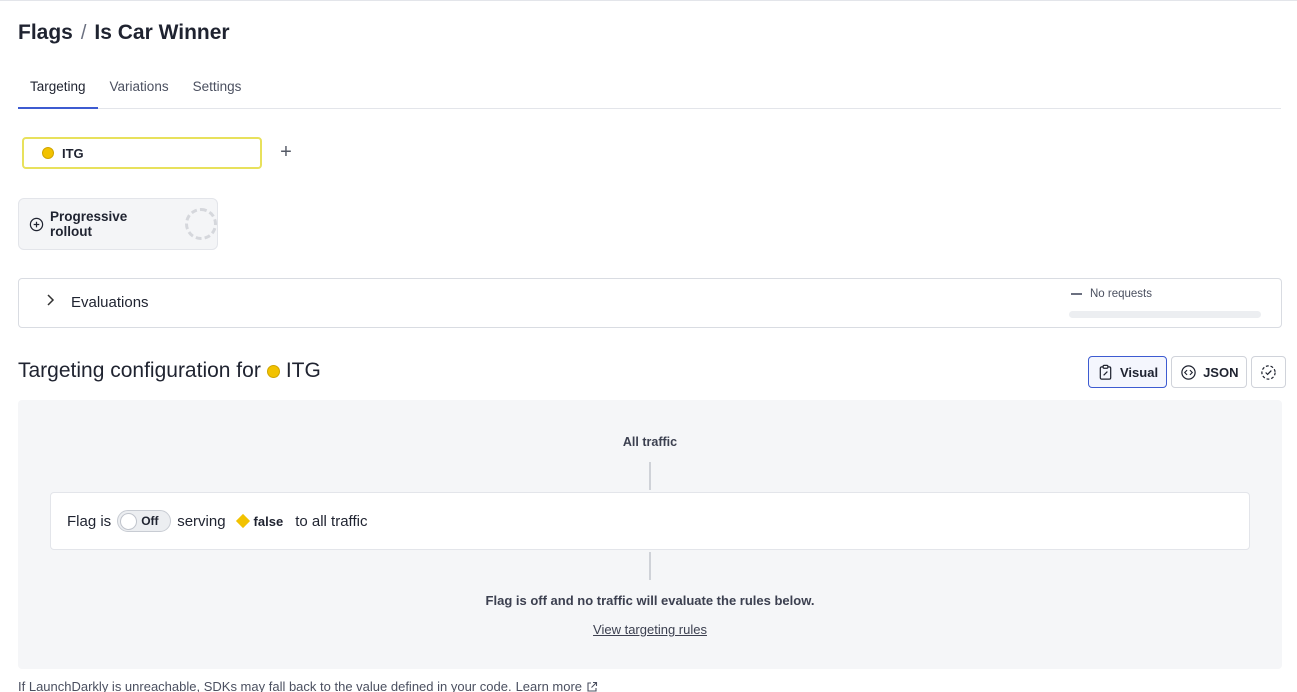 The image size is (1297, 692). I want to click on dash-icon, so click(1076, 294).